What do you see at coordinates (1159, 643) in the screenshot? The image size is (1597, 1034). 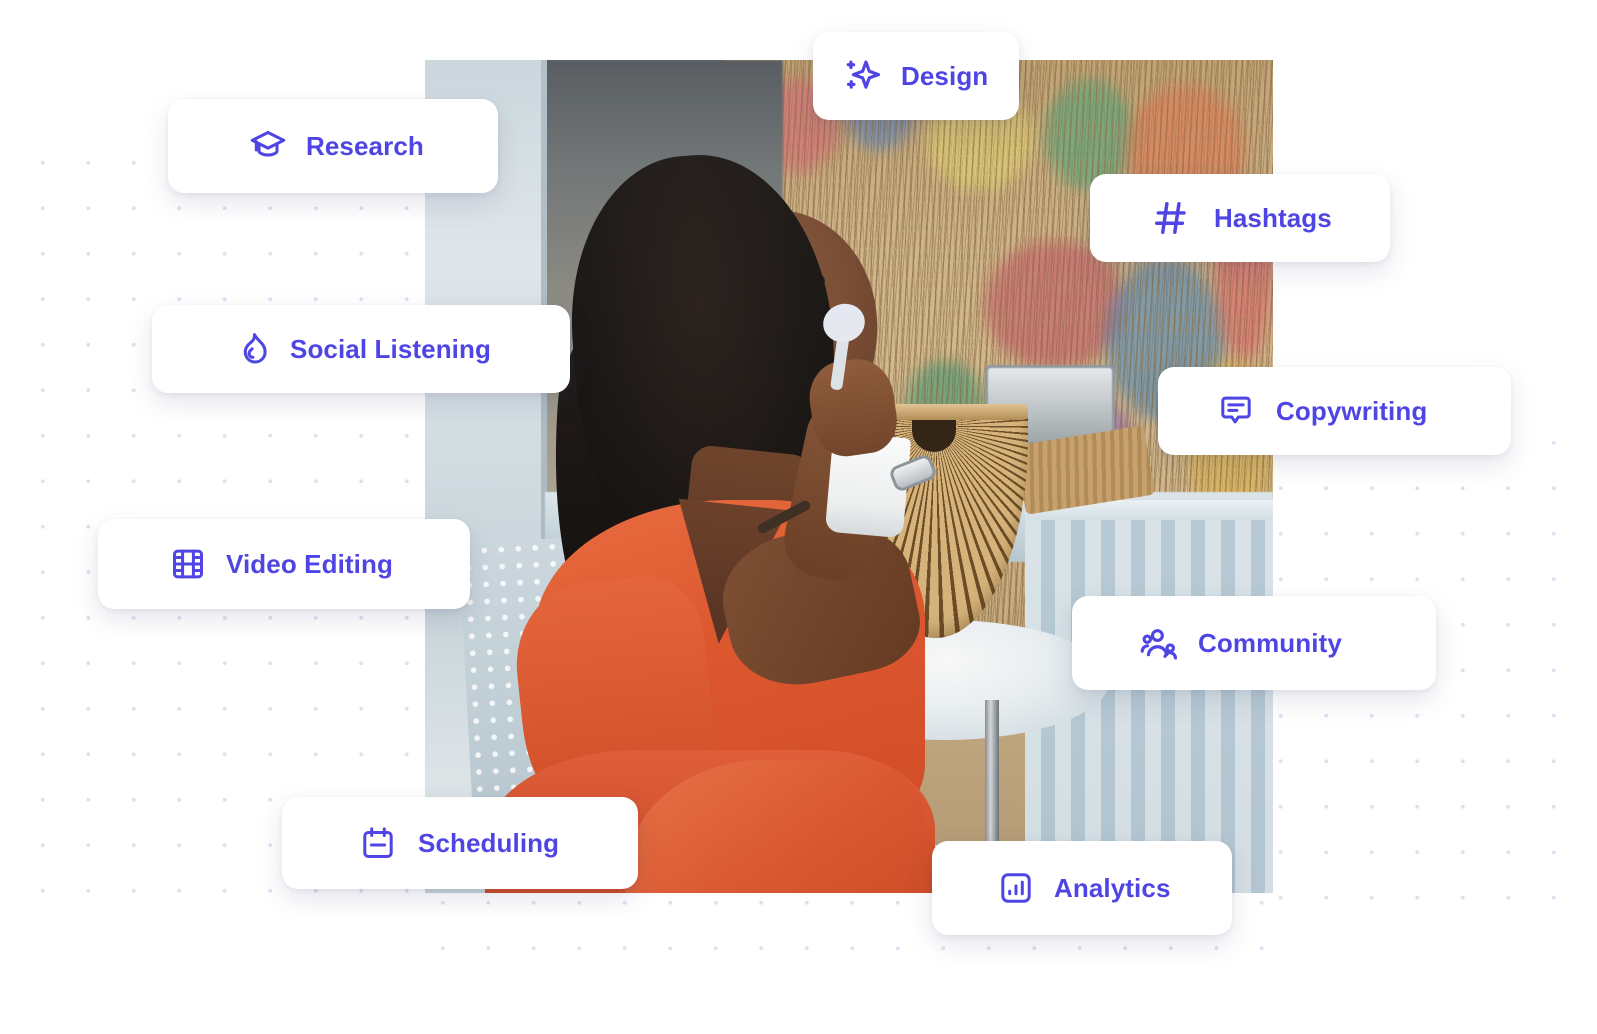 I see `people-group-icon` at bounding box center [1159, 643].